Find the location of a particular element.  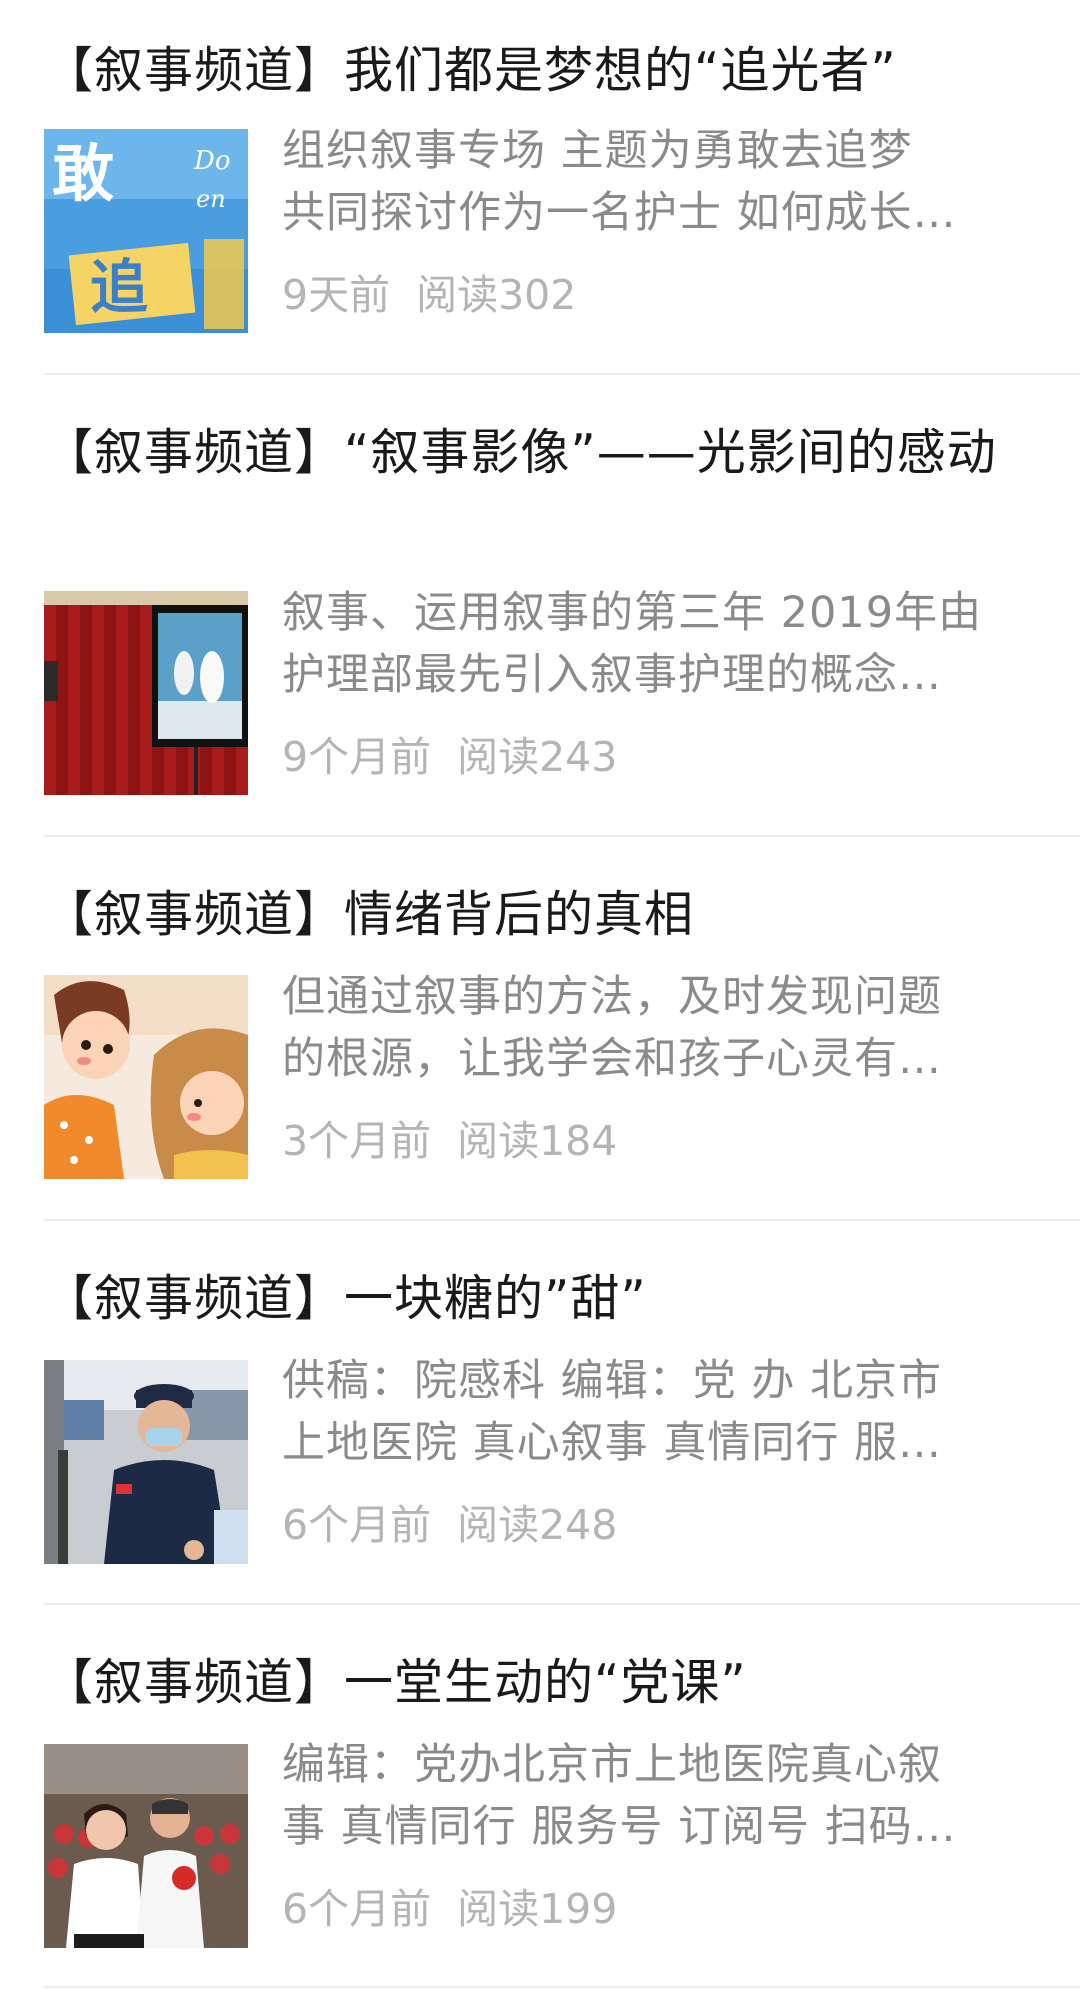

read-count: 阅读199 is located at coordinates (537, 1909).